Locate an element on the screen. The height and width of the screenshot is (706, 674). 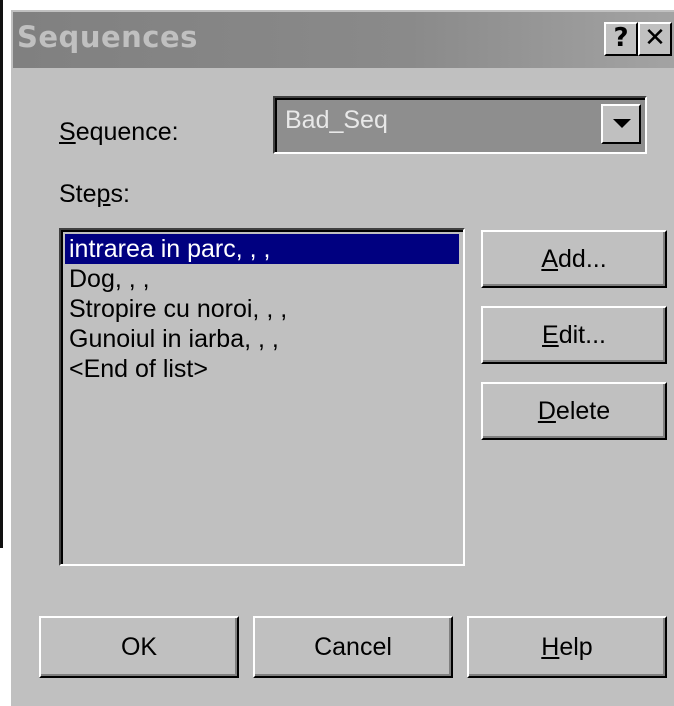
steps-label-post: s: is located at coordinates (120, 194).